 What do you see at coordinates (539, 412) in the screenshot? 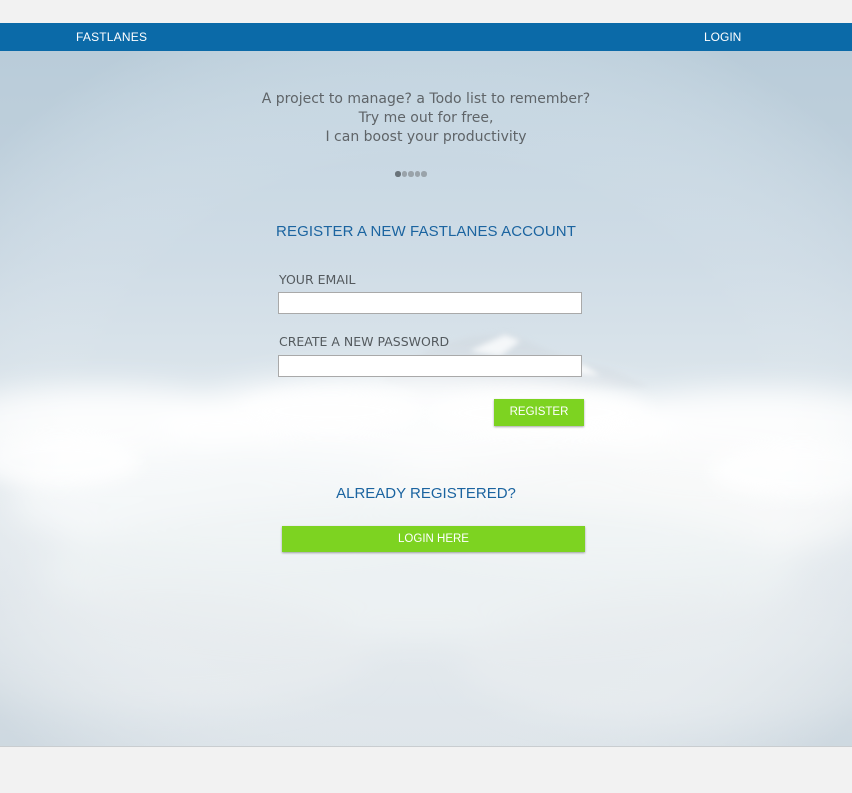
I see `register-button: REGISTER` at bounding box center [539, 412].